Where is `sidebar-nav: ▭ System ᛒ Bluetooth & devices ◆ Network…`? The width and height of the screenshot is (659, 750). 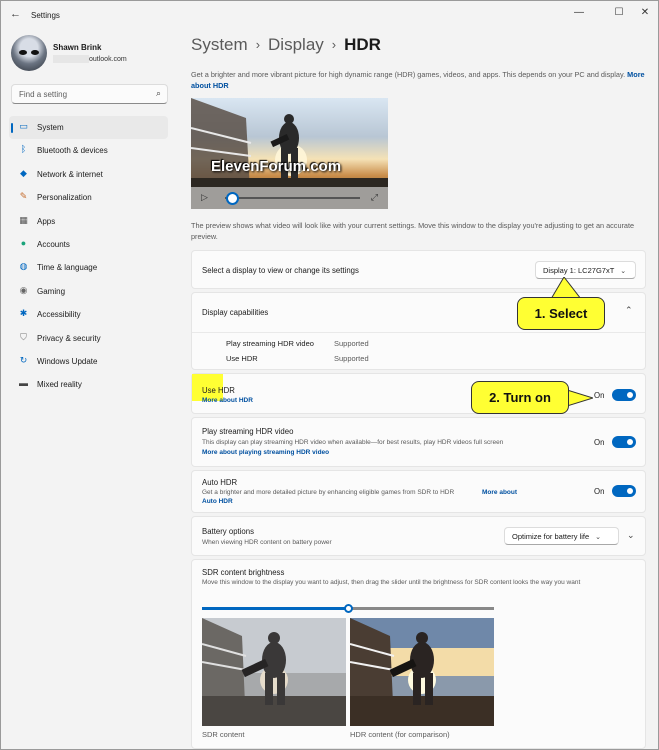
sidebar-nav: ▭ System ᛒ Bluetooth & devices ◆ Network… is located at coordinates (88, 256).